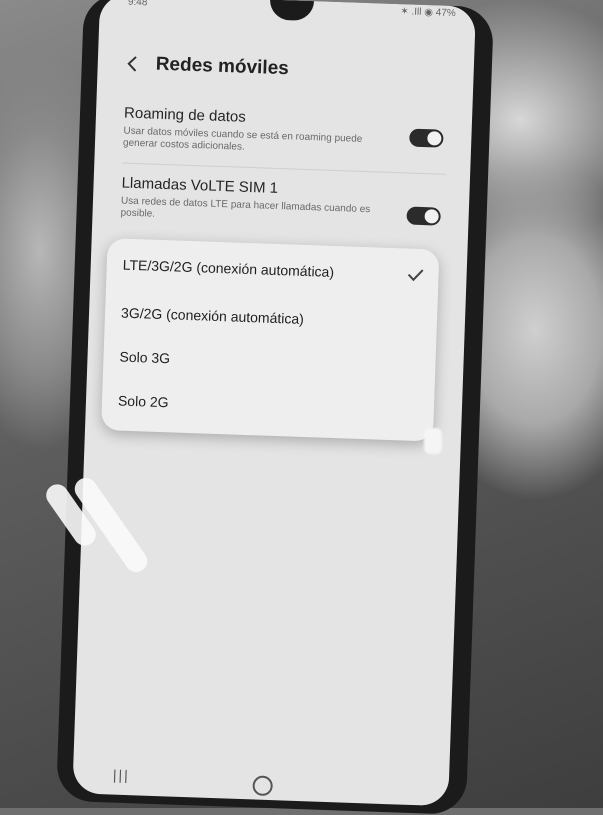  I want to click on volte-toggle, so click(423, 216).